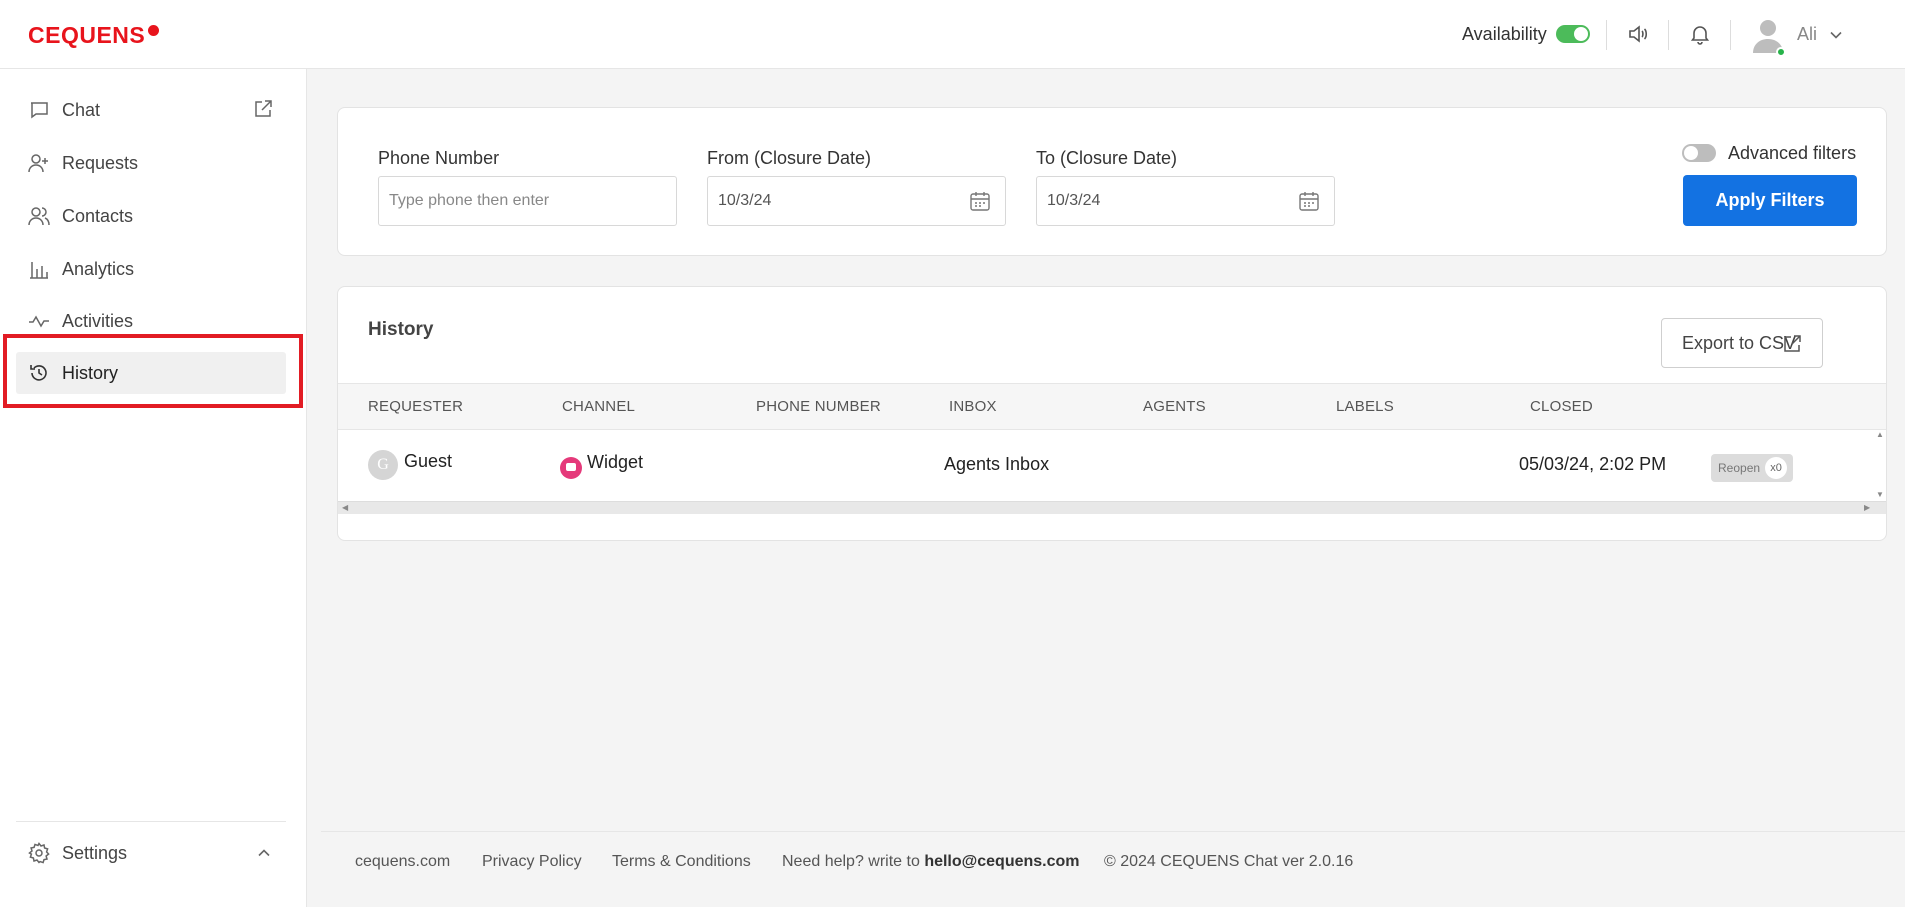  What do you see at coordinates (151, 110) in the screenshot?
I see `sidebar-item-chat: Chat` at bounding box center [151, 110].